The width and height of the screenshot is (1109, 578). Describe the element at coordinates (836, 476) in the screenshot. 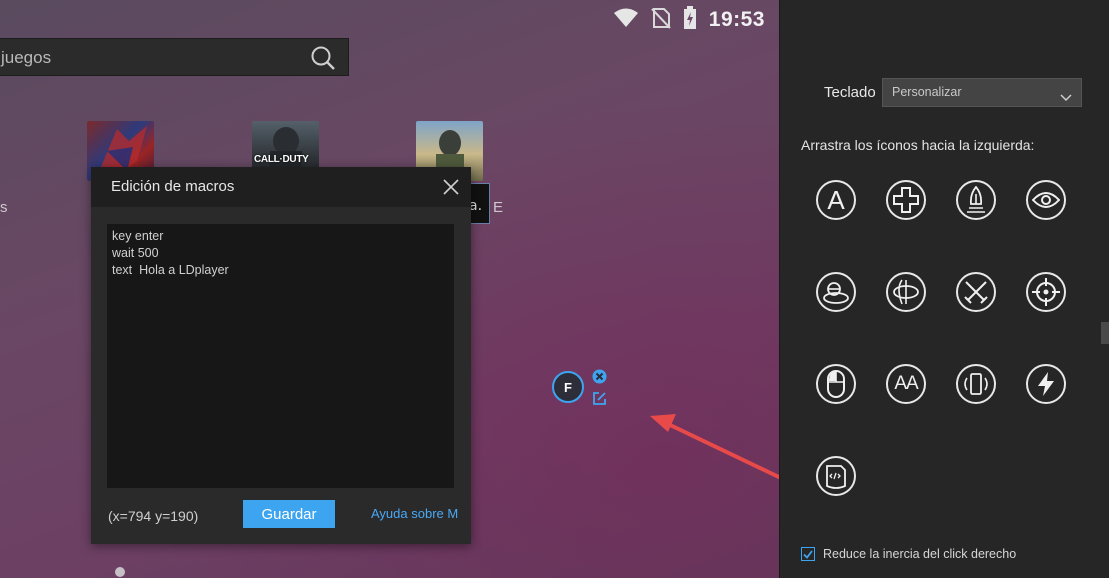

I see `macro-script-icon` at that location.